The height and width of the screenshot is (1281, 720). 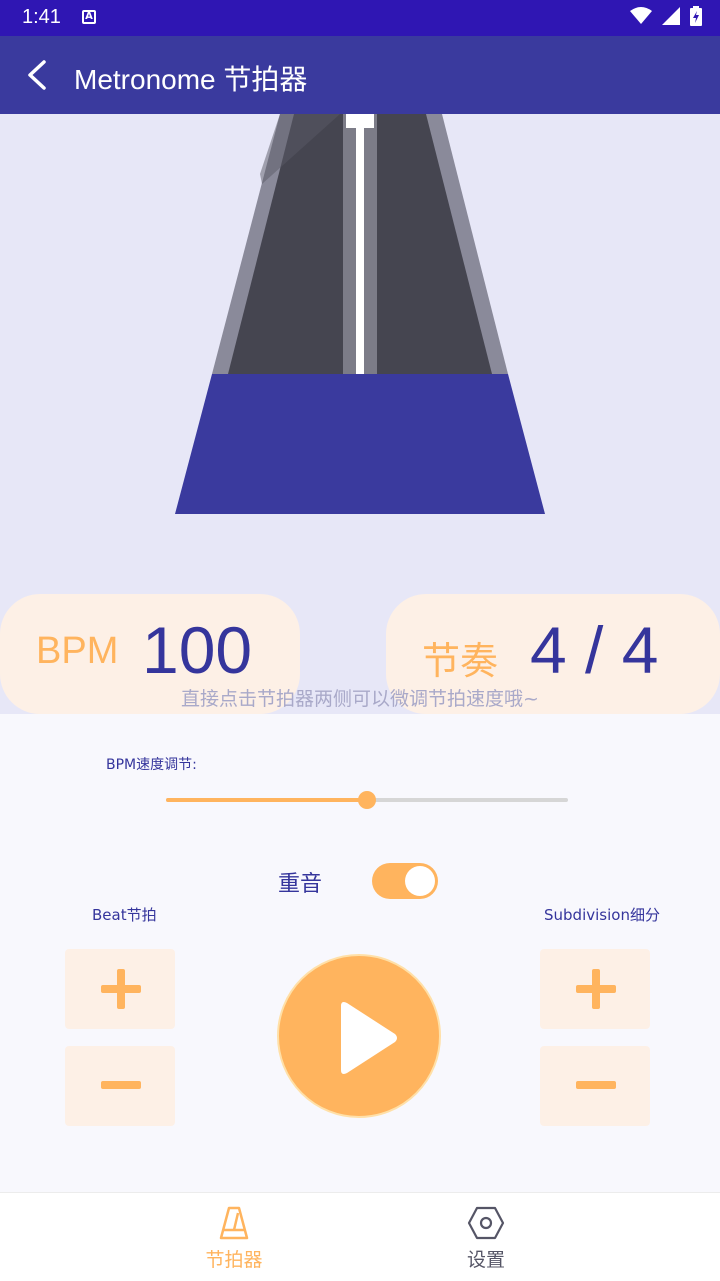 What do you see at coordinates (77, 651) in the screenshot?
I see `bpm-label: BPM` at bounding box center [77, 651].